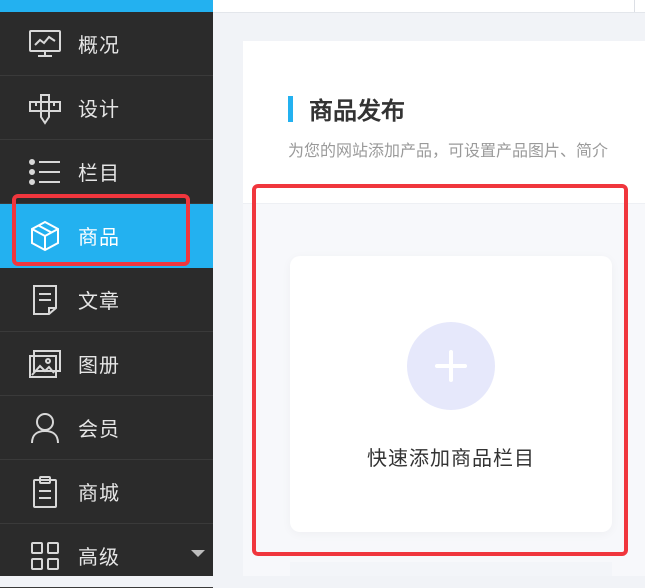  I want to click on sidebar-item-products: 商品, so click(106, 236).